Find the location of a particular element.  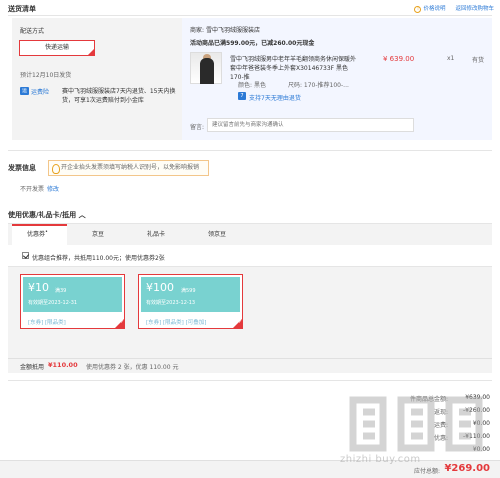

chevron-up-icon: ︿ is located at coordinates (82, 215).